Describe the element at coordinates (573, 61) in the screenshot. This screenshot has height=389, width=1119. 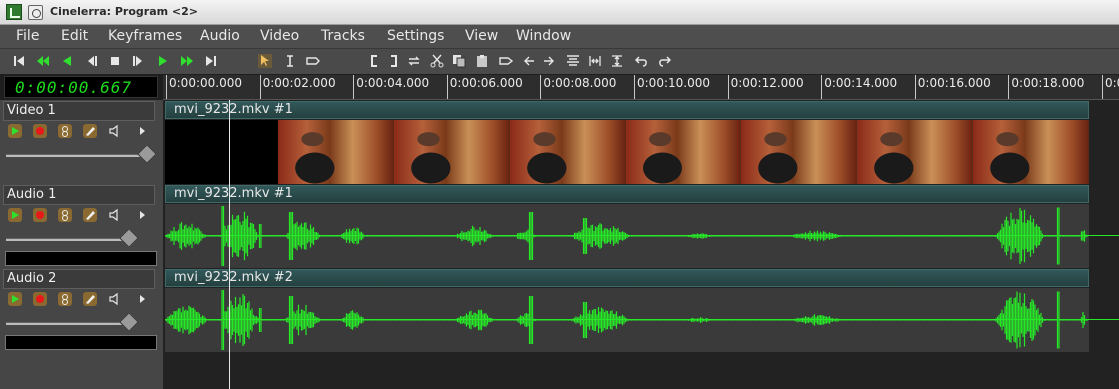
I see `to-clip-icon` at that location.